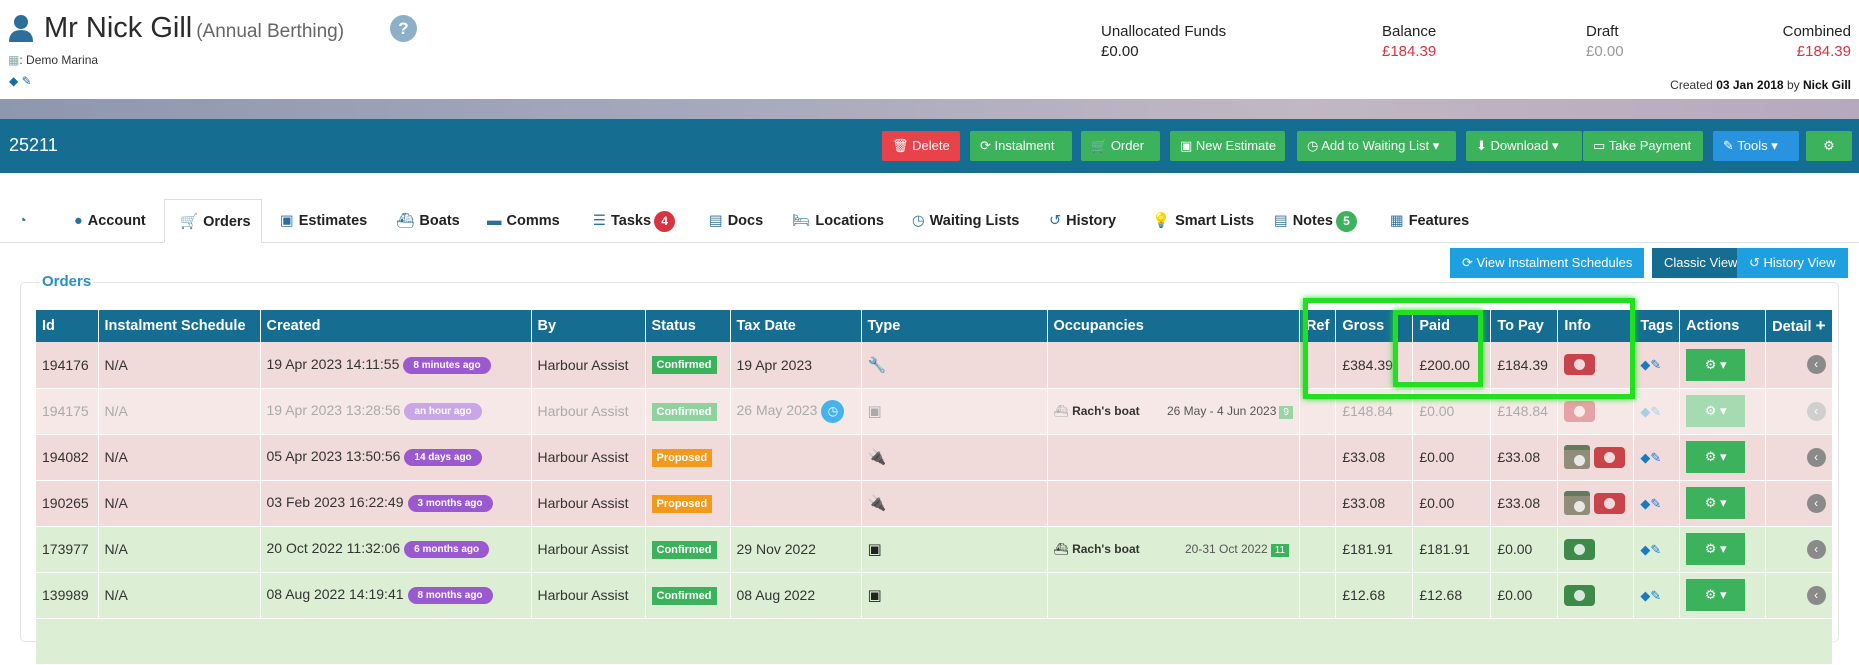 This screenshot has height=665, width=1859. Describe the element at coordinates (588, 326) in the screenshot. I see `col-by: By` at that location.